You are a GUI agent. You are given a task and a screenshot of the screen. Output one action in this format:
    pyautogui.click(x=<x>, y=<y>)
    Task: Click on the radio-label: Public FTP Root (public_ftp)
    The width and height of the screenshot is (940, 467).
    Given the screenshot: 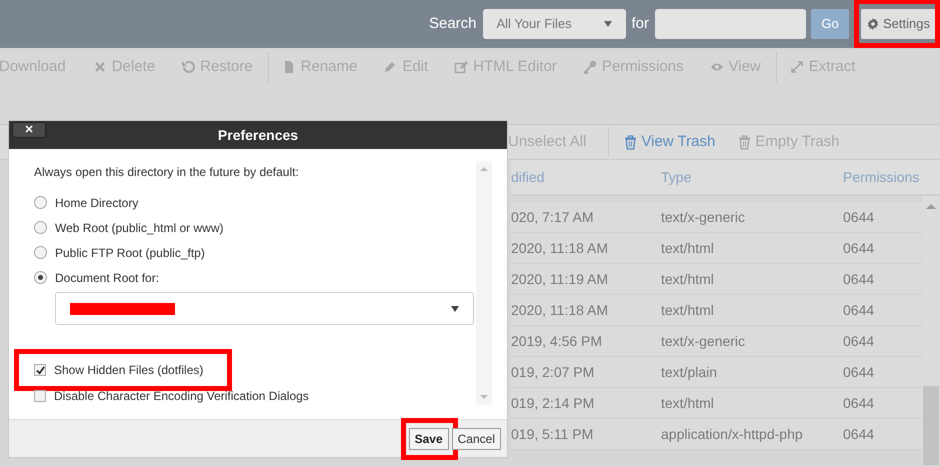 What is the action you would take?
    pyautogui.click(x=130, y=253)
    